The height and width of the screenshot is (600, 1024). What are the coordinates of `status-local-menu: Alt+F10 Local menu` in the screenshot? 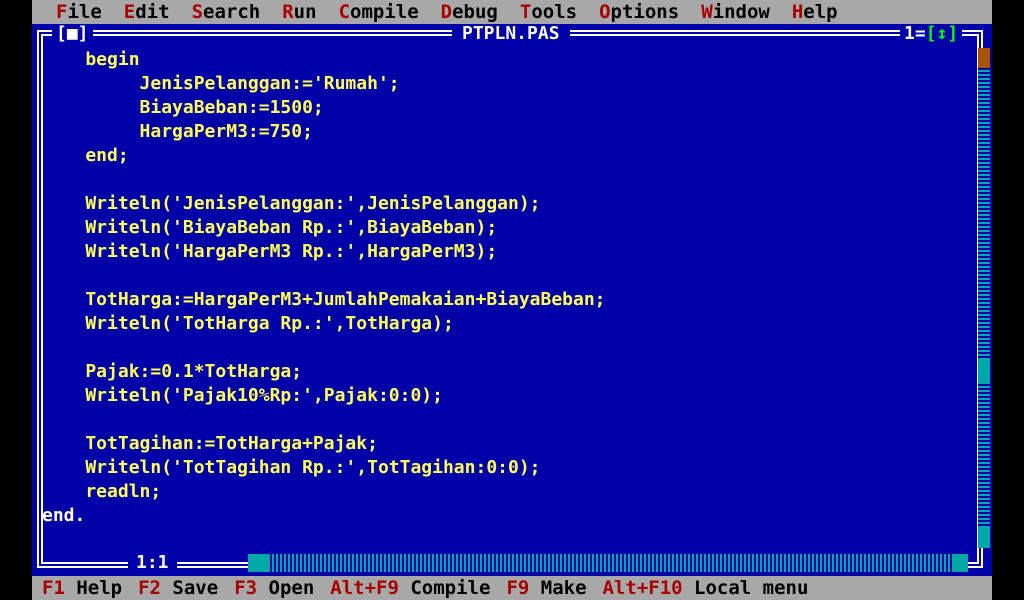 It's located at (706, 588).